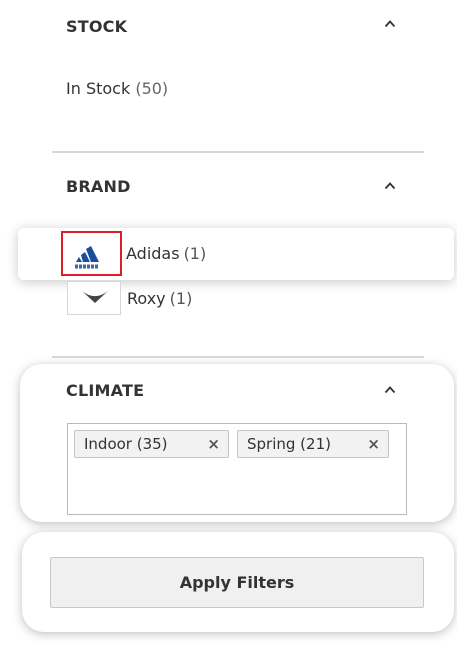 The image size is (457, 646). I want to click on selected-chip-indoor: Indoor (35) ×, so click(151, 444).